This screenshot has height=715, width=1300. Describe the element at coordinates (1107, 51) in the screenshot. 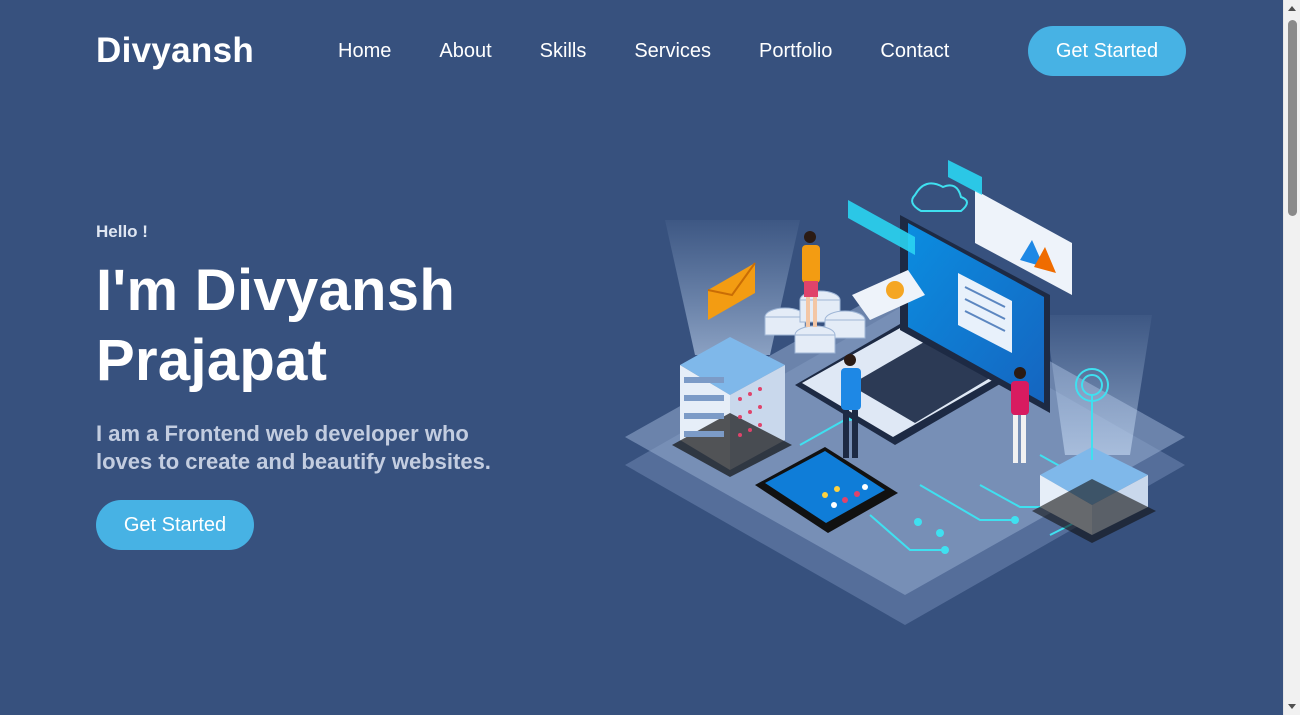

I see `header-get-started-button: Get Started` at that location.